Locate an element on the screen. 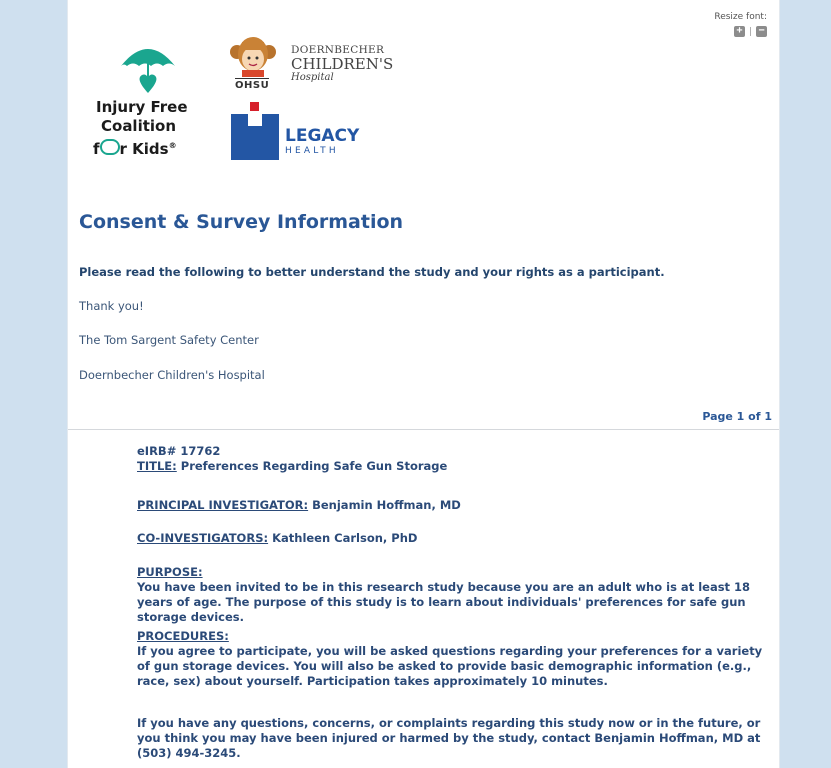 The image size is (831, 768). registered-mark: ® is located at coordinates (172, 145).